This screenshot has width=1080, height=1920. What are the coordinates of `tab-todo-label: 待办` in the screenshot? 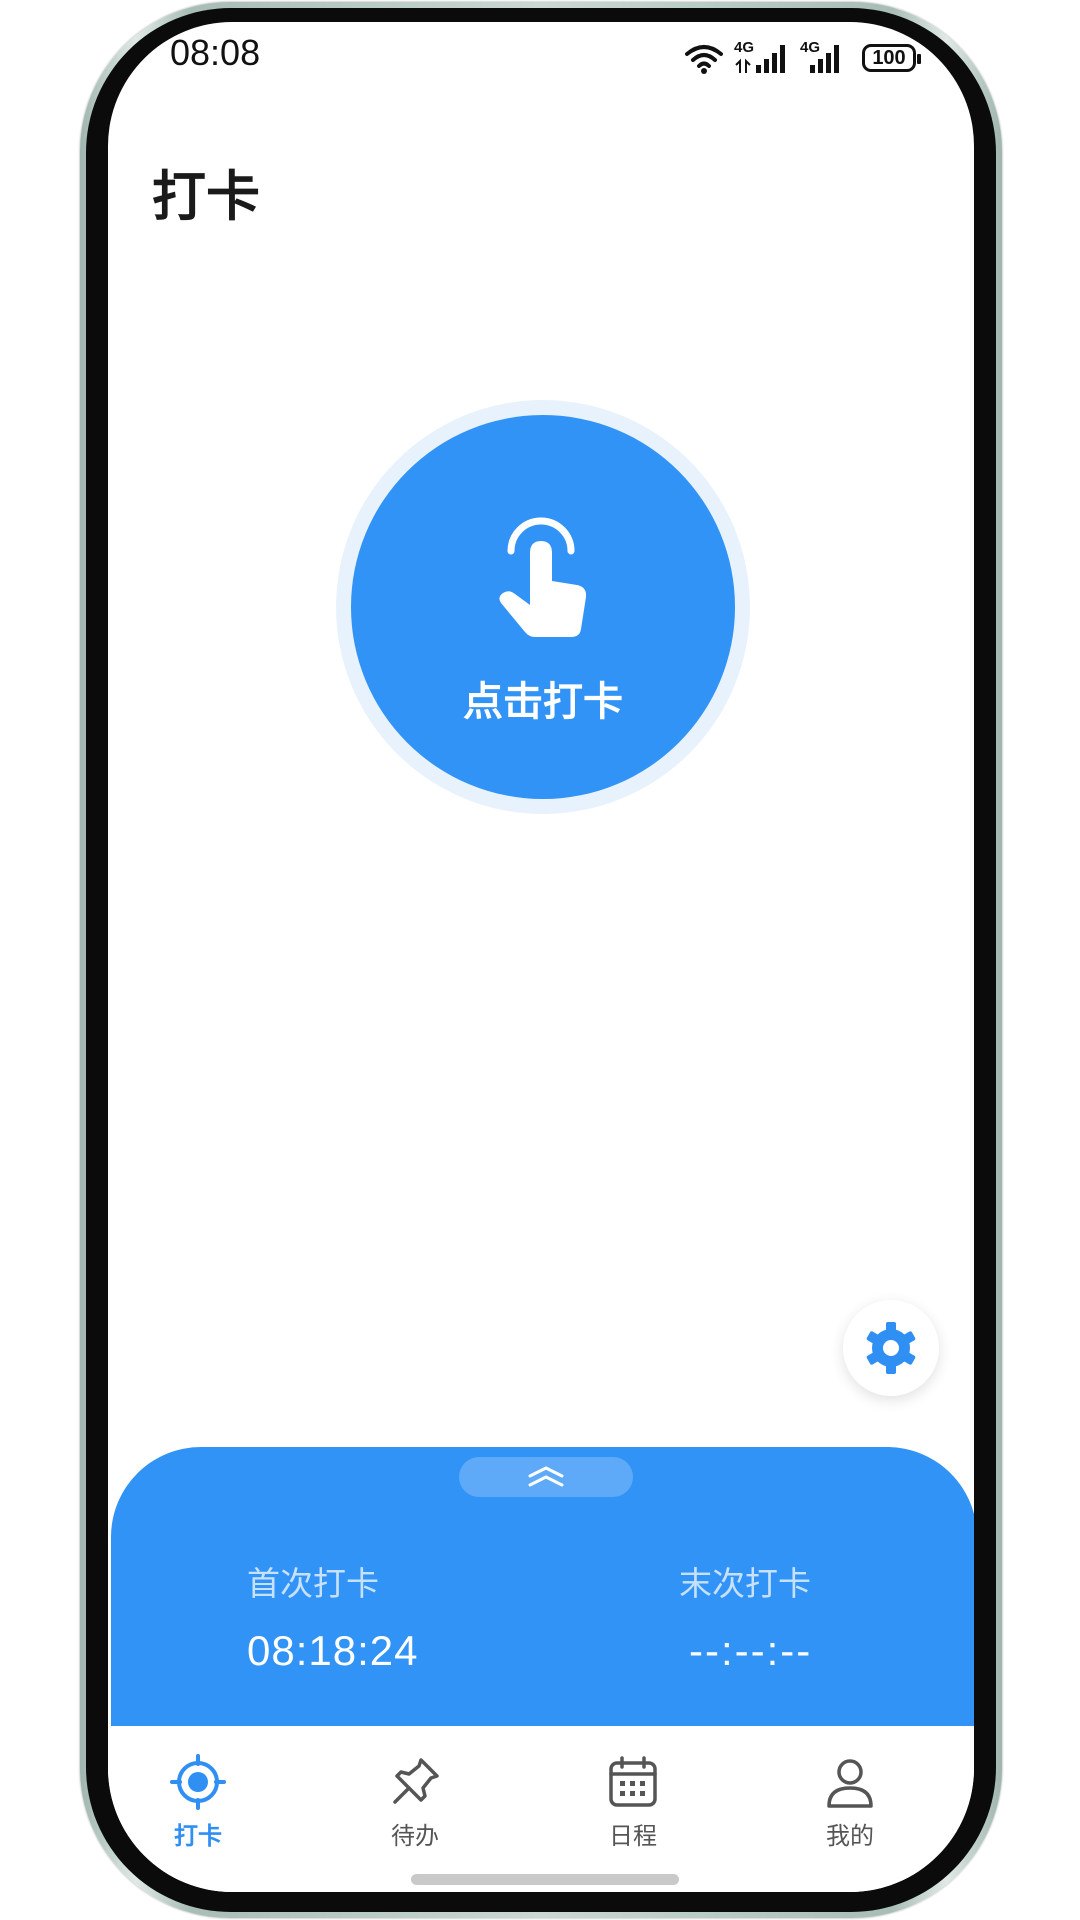 It's located at (415, 1836).